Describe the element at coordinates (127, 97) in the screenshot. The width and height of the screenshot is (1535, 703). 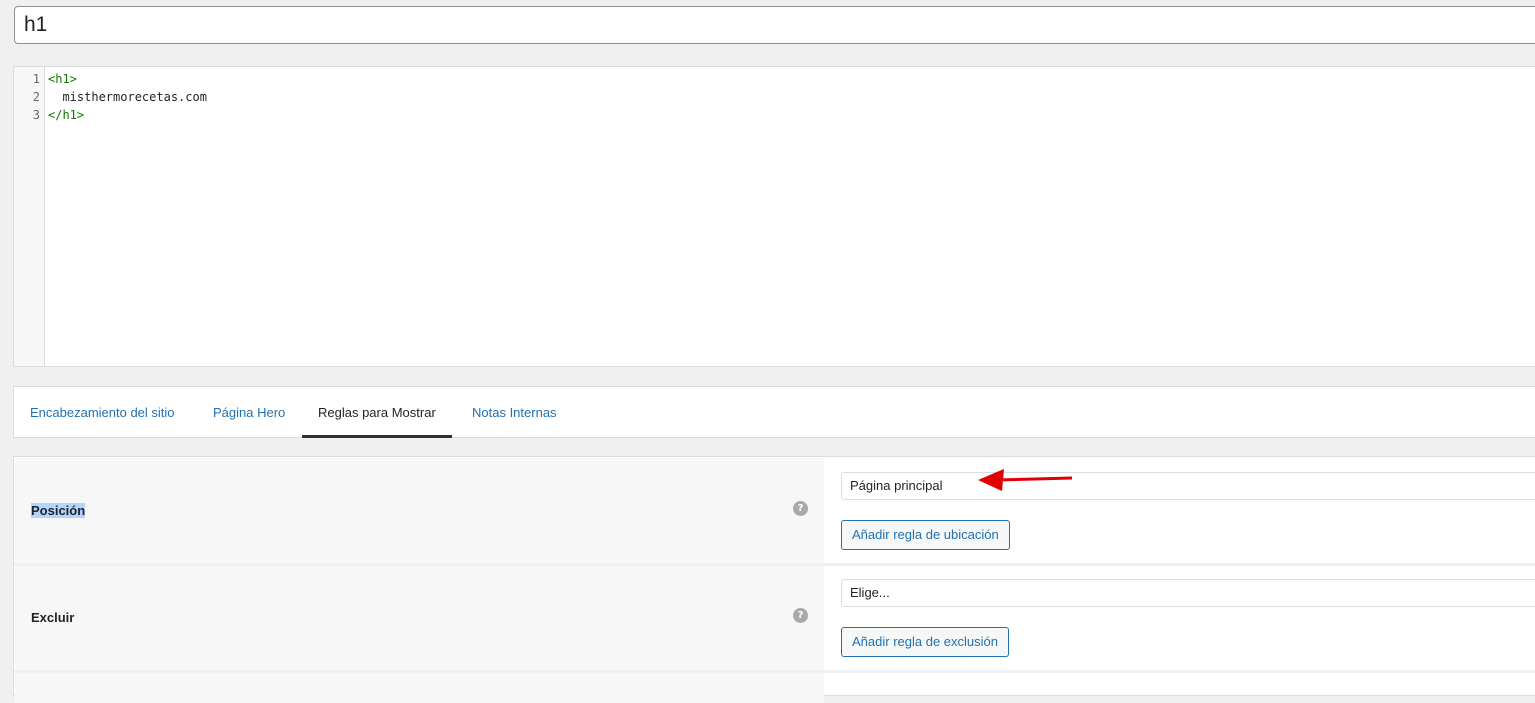
I see `code-line: misthermorecetas.com` at that location.